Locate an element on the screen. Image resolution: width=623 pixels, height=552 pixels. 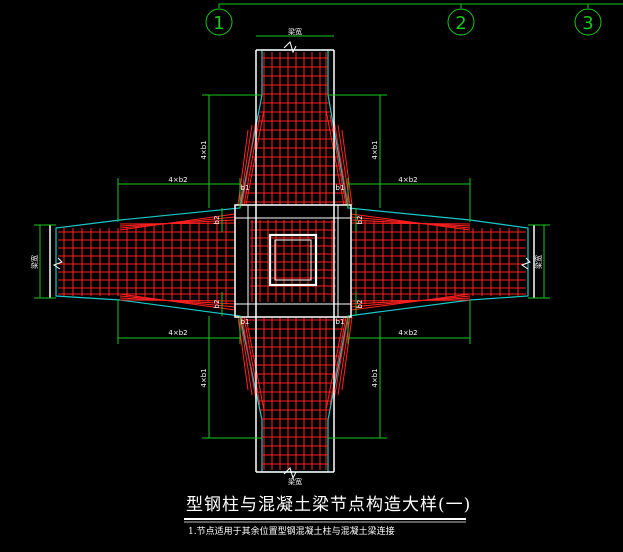
dim-b2-lower-left: b2 is located at coordinates (217, 304).